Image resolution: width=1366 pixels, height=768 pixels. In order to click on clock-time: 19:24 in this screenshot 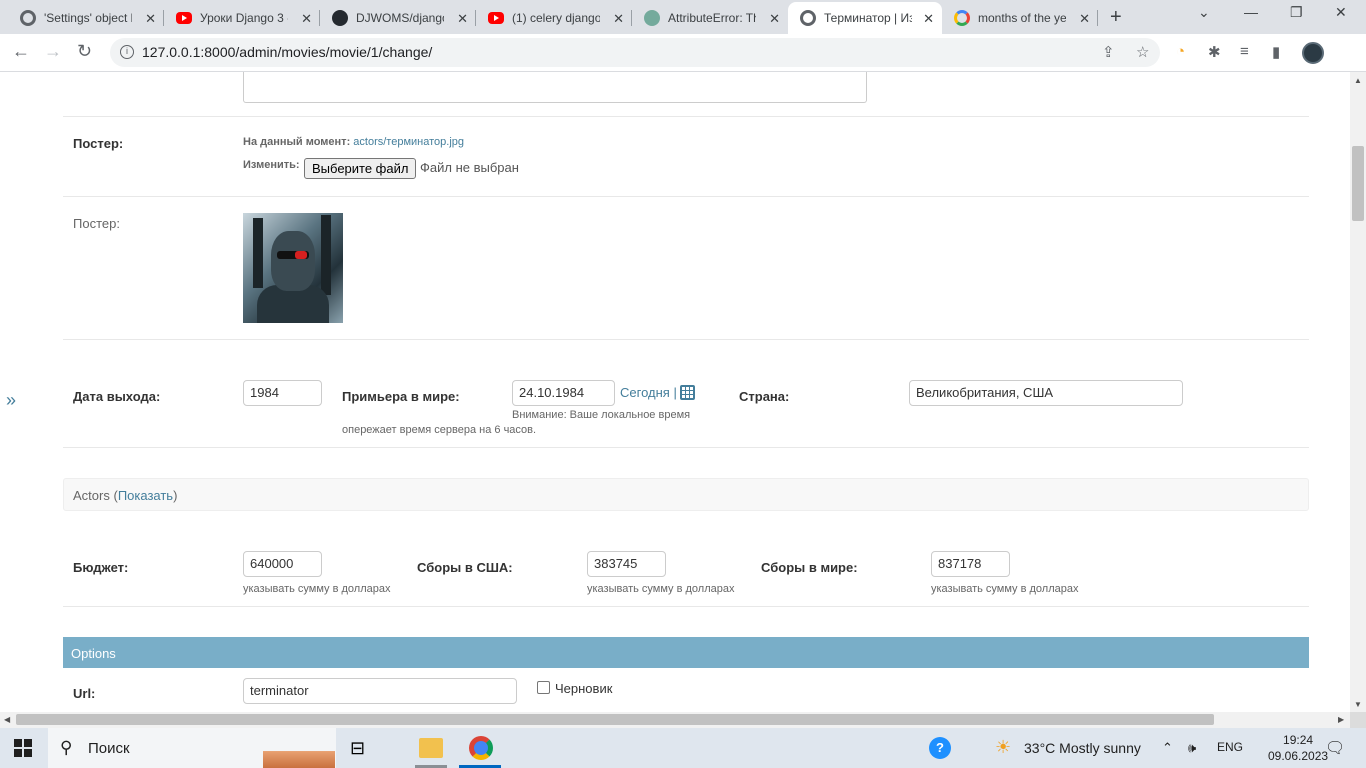, I will do `click(1298, 740)`.